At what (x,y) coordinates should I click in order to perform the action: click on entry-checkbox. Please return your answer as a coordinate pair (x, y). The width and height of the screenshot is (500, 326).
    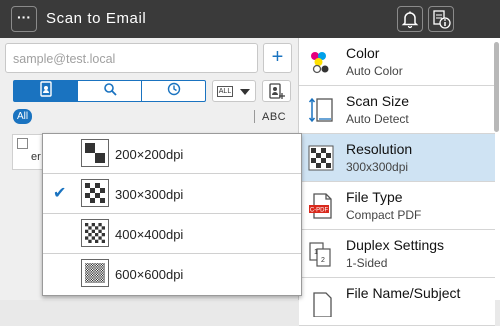
    Looking at the image, I should click on (22, 143).